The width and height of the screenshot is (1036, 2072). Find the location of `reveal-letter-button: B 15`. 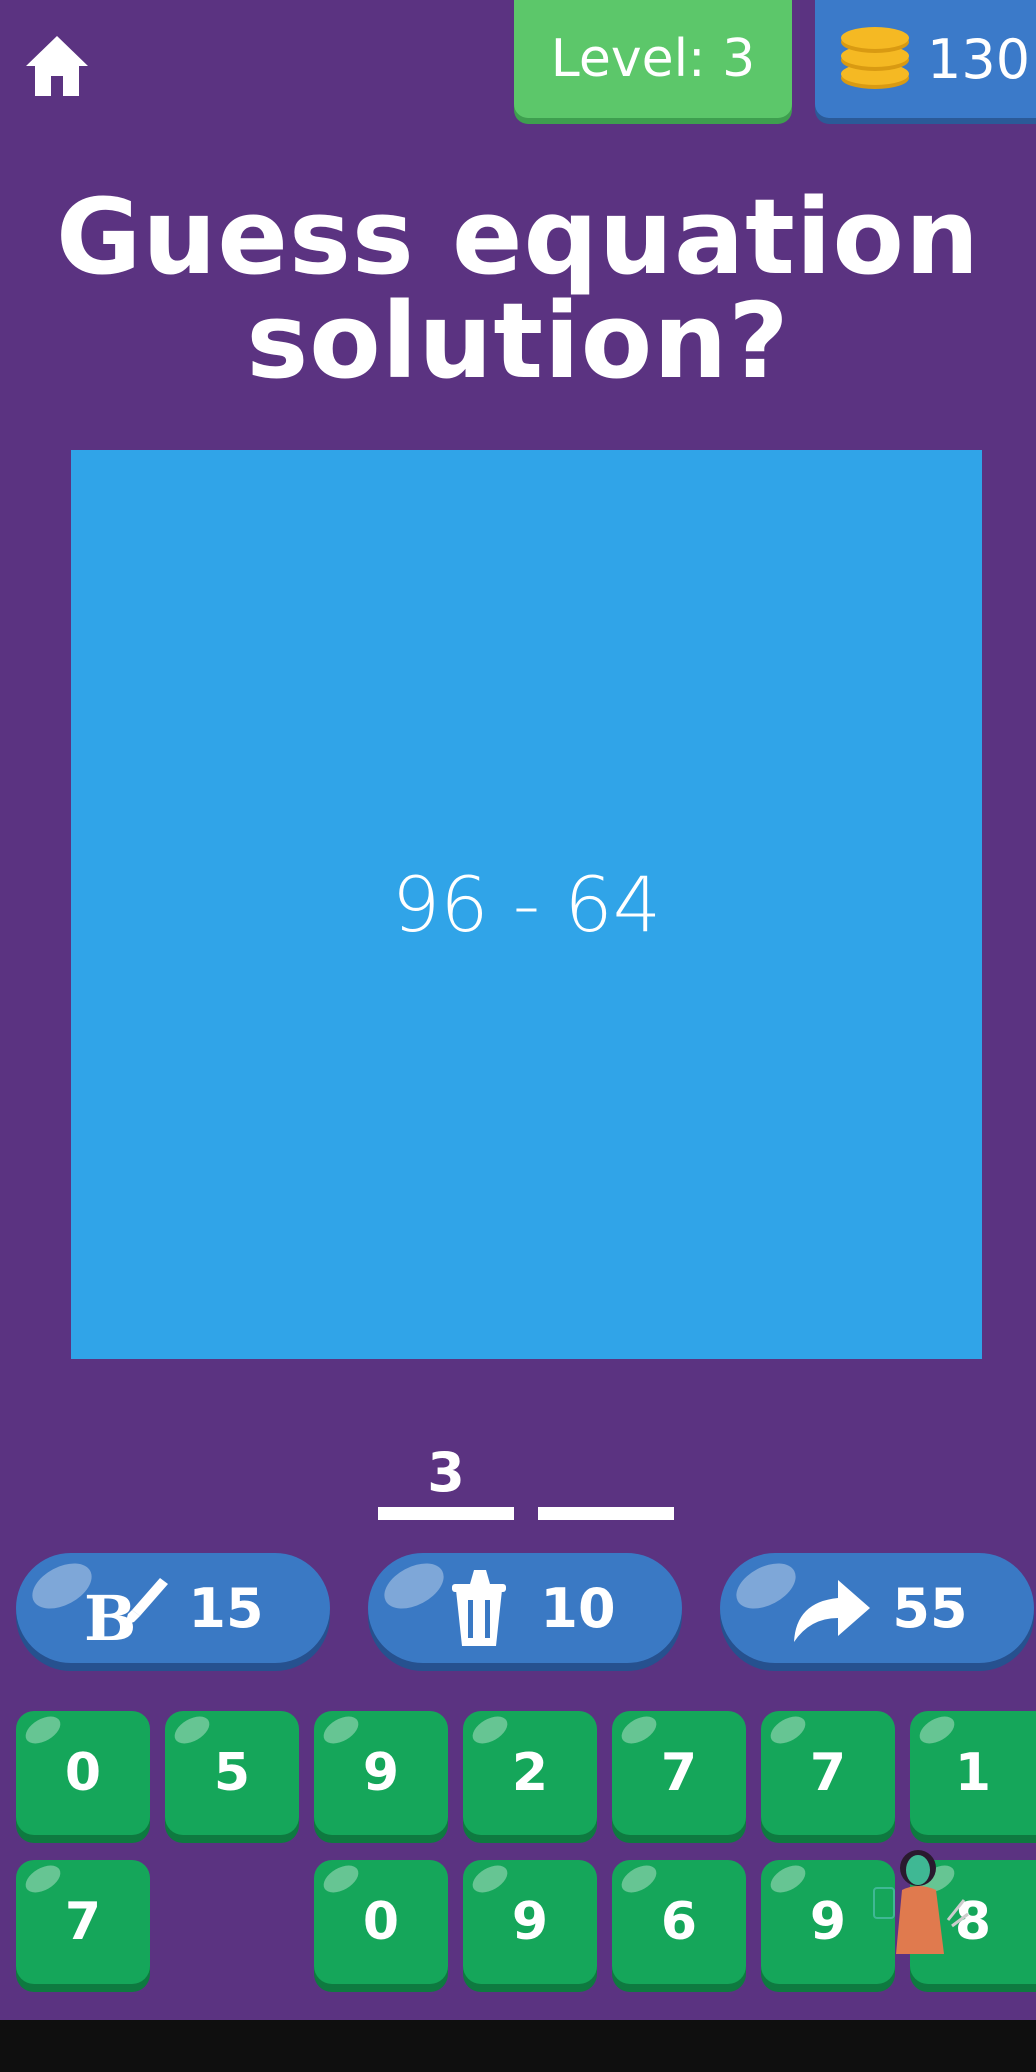

reveal-letter-button: B 15 is located at coordinates (173, 1608).